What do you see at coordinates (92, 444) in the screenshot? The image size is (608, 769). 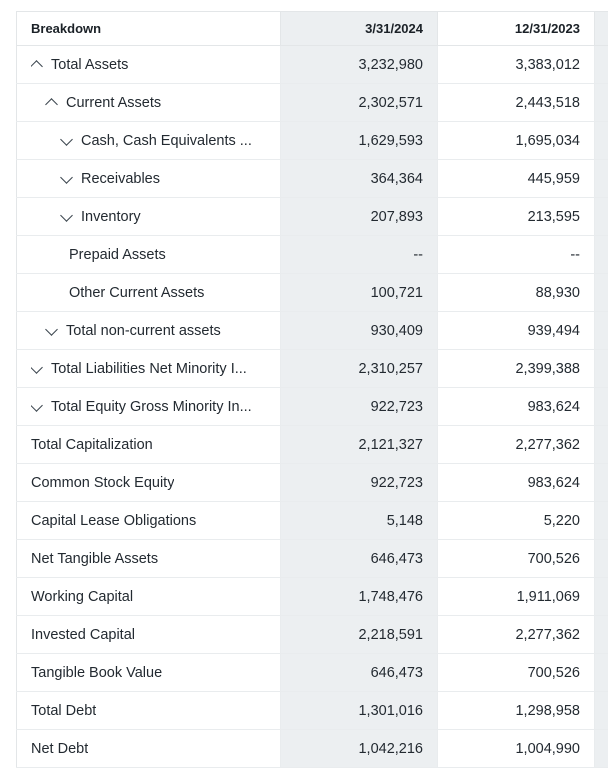 I see `row-label-text: Total Capitalization` at bounding box center [92, 444].